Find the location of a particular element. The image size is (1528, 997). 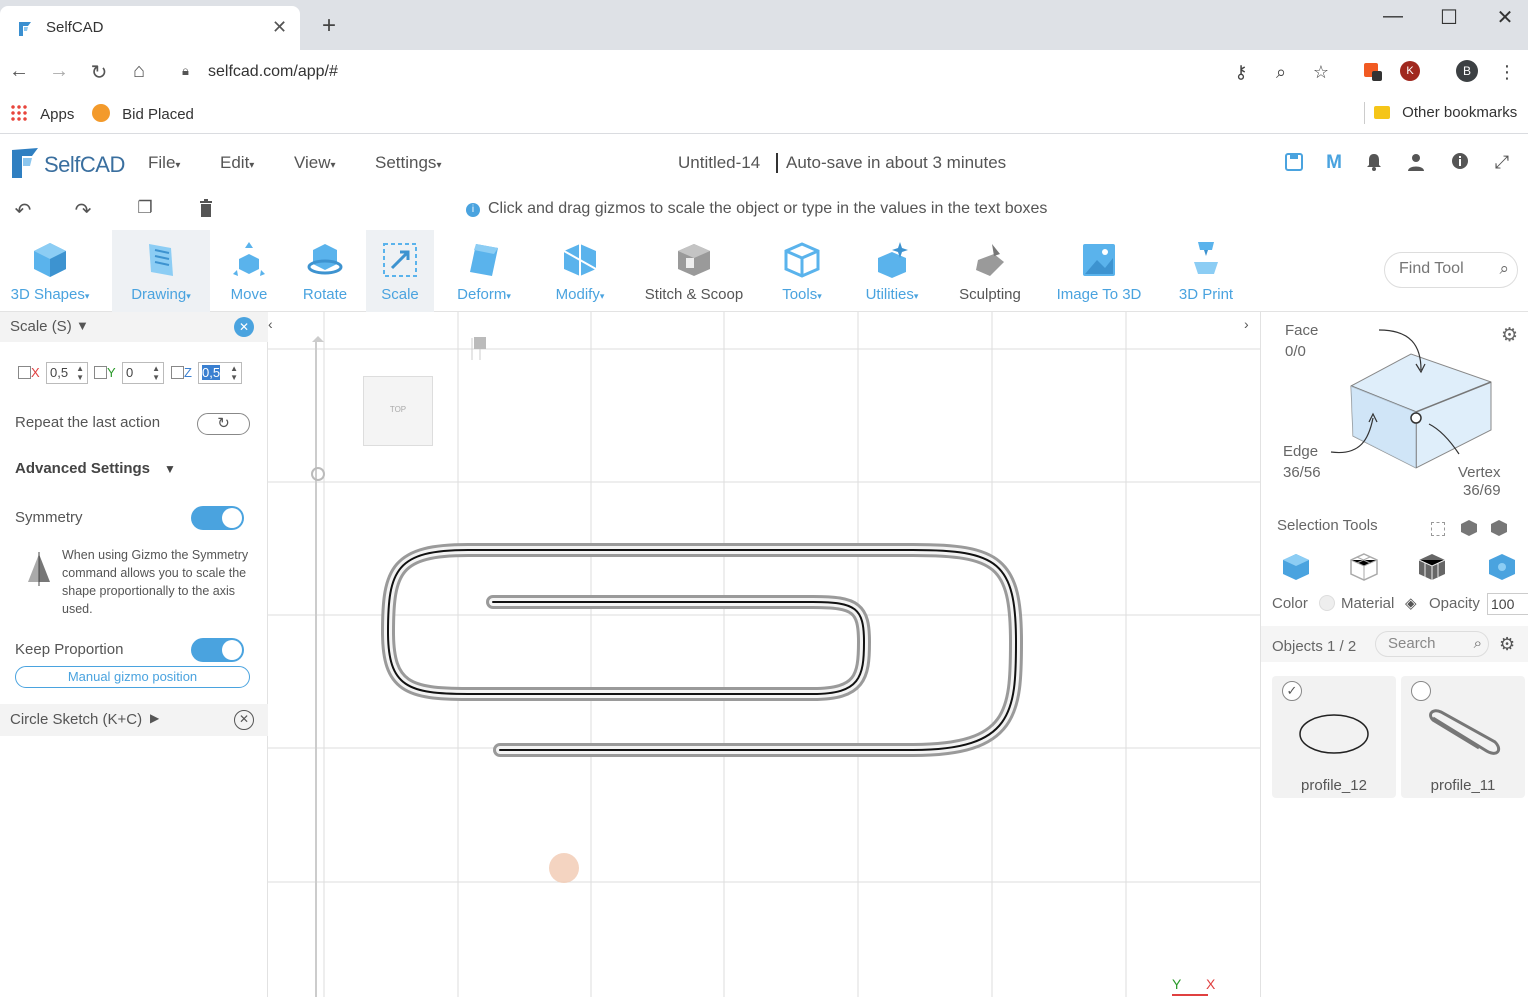

save-icon is located at coordinates (1294, 164).